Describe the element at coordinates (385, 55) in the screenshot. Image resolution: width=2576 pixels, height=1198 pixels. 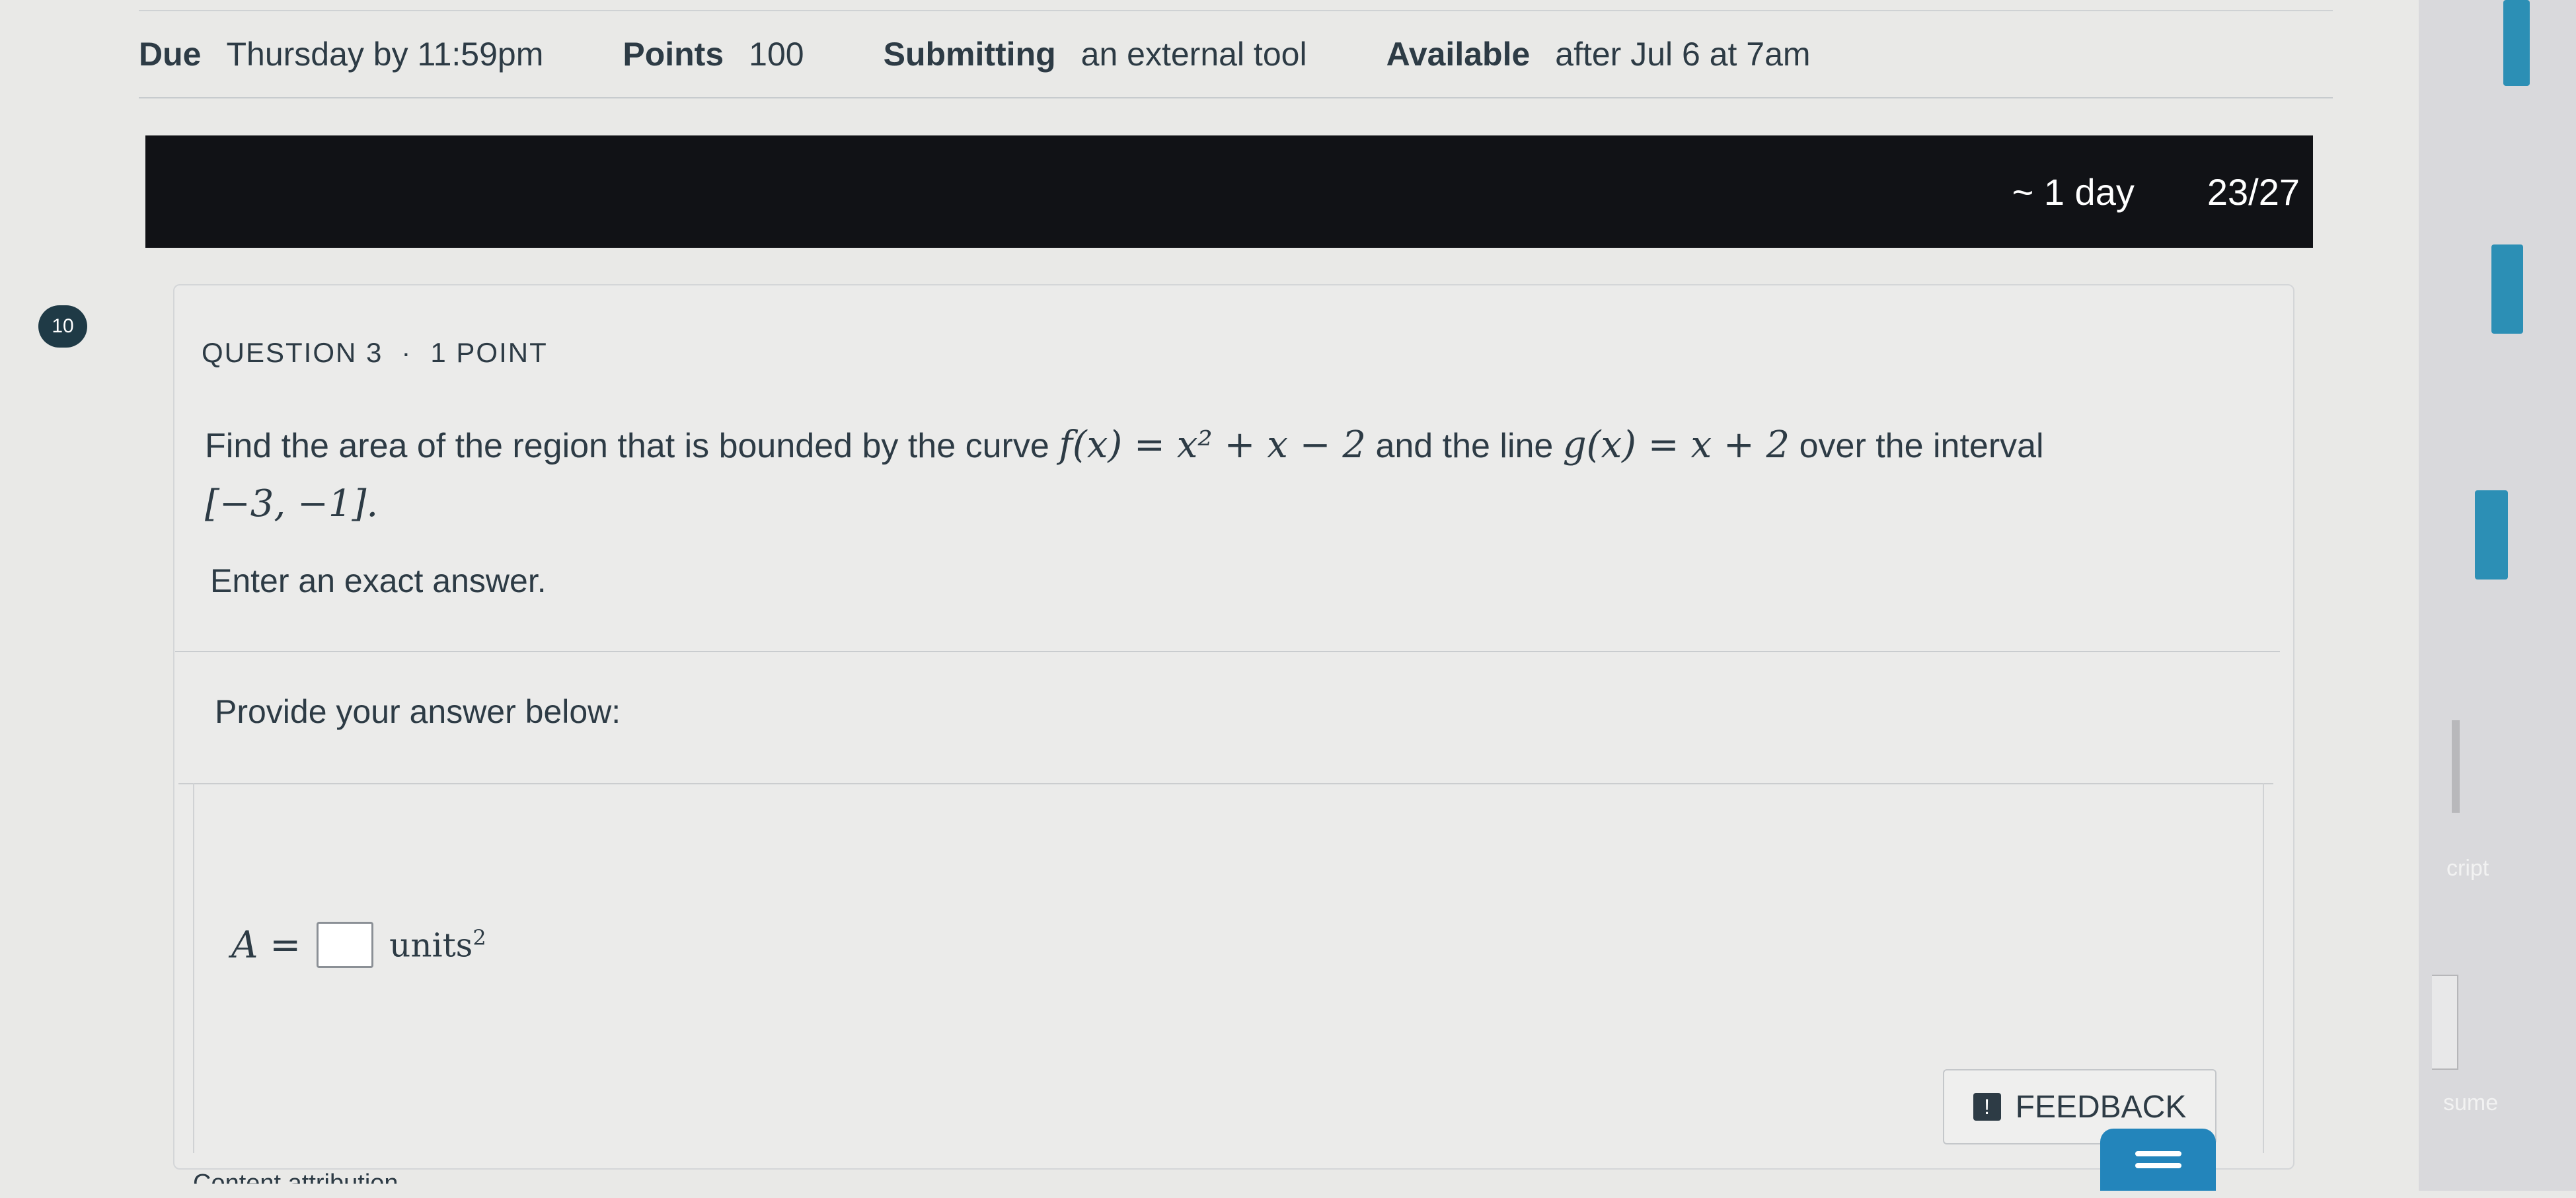
I see `due-value: Thursday by 11:59pm` at that location.